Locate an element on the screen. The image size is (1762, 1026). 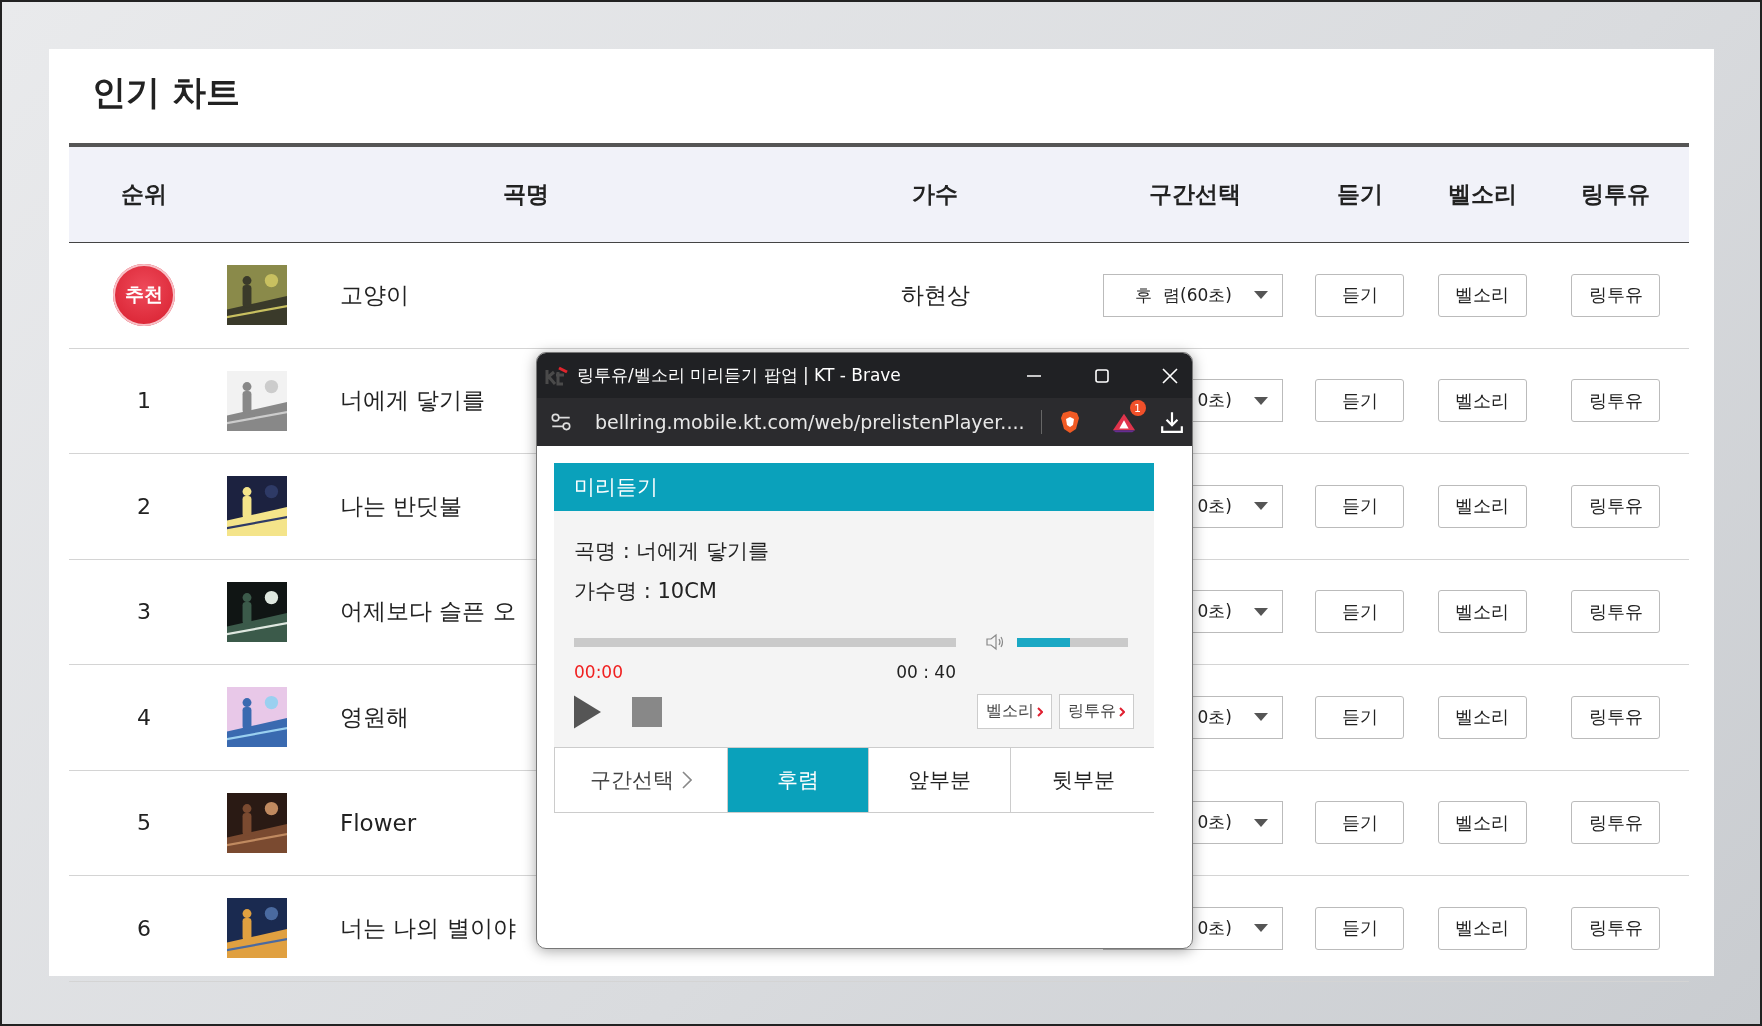
play-icon is located at coordinates (587, 711).